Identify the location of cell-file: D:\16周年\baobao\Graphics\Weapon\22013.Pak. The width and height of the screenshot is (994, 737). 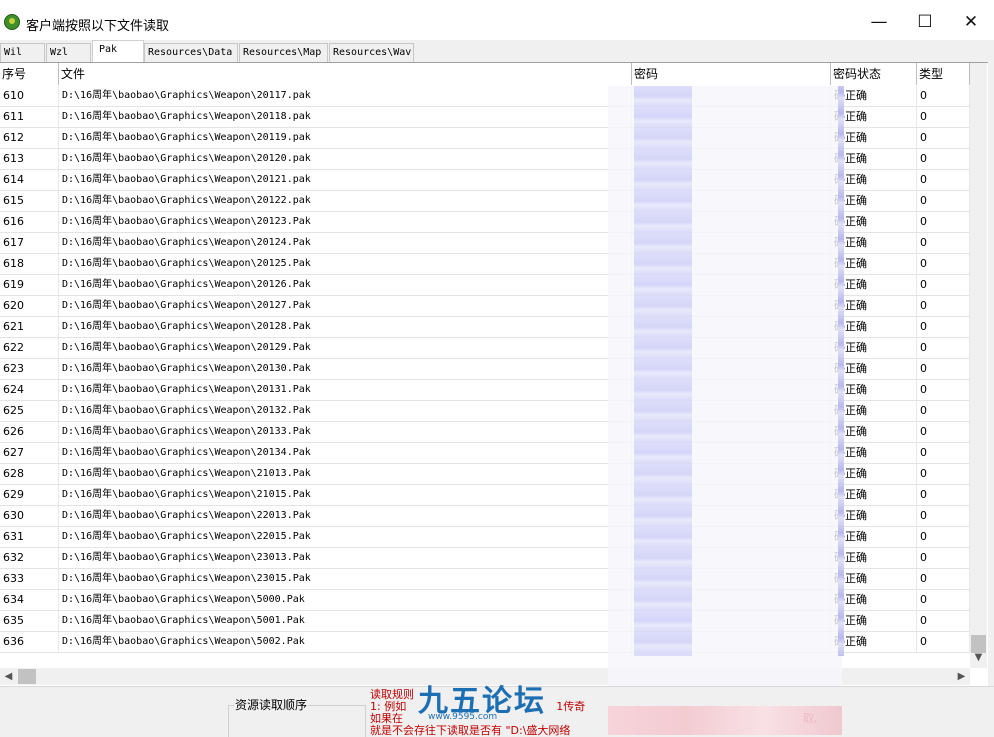
(345, 516).